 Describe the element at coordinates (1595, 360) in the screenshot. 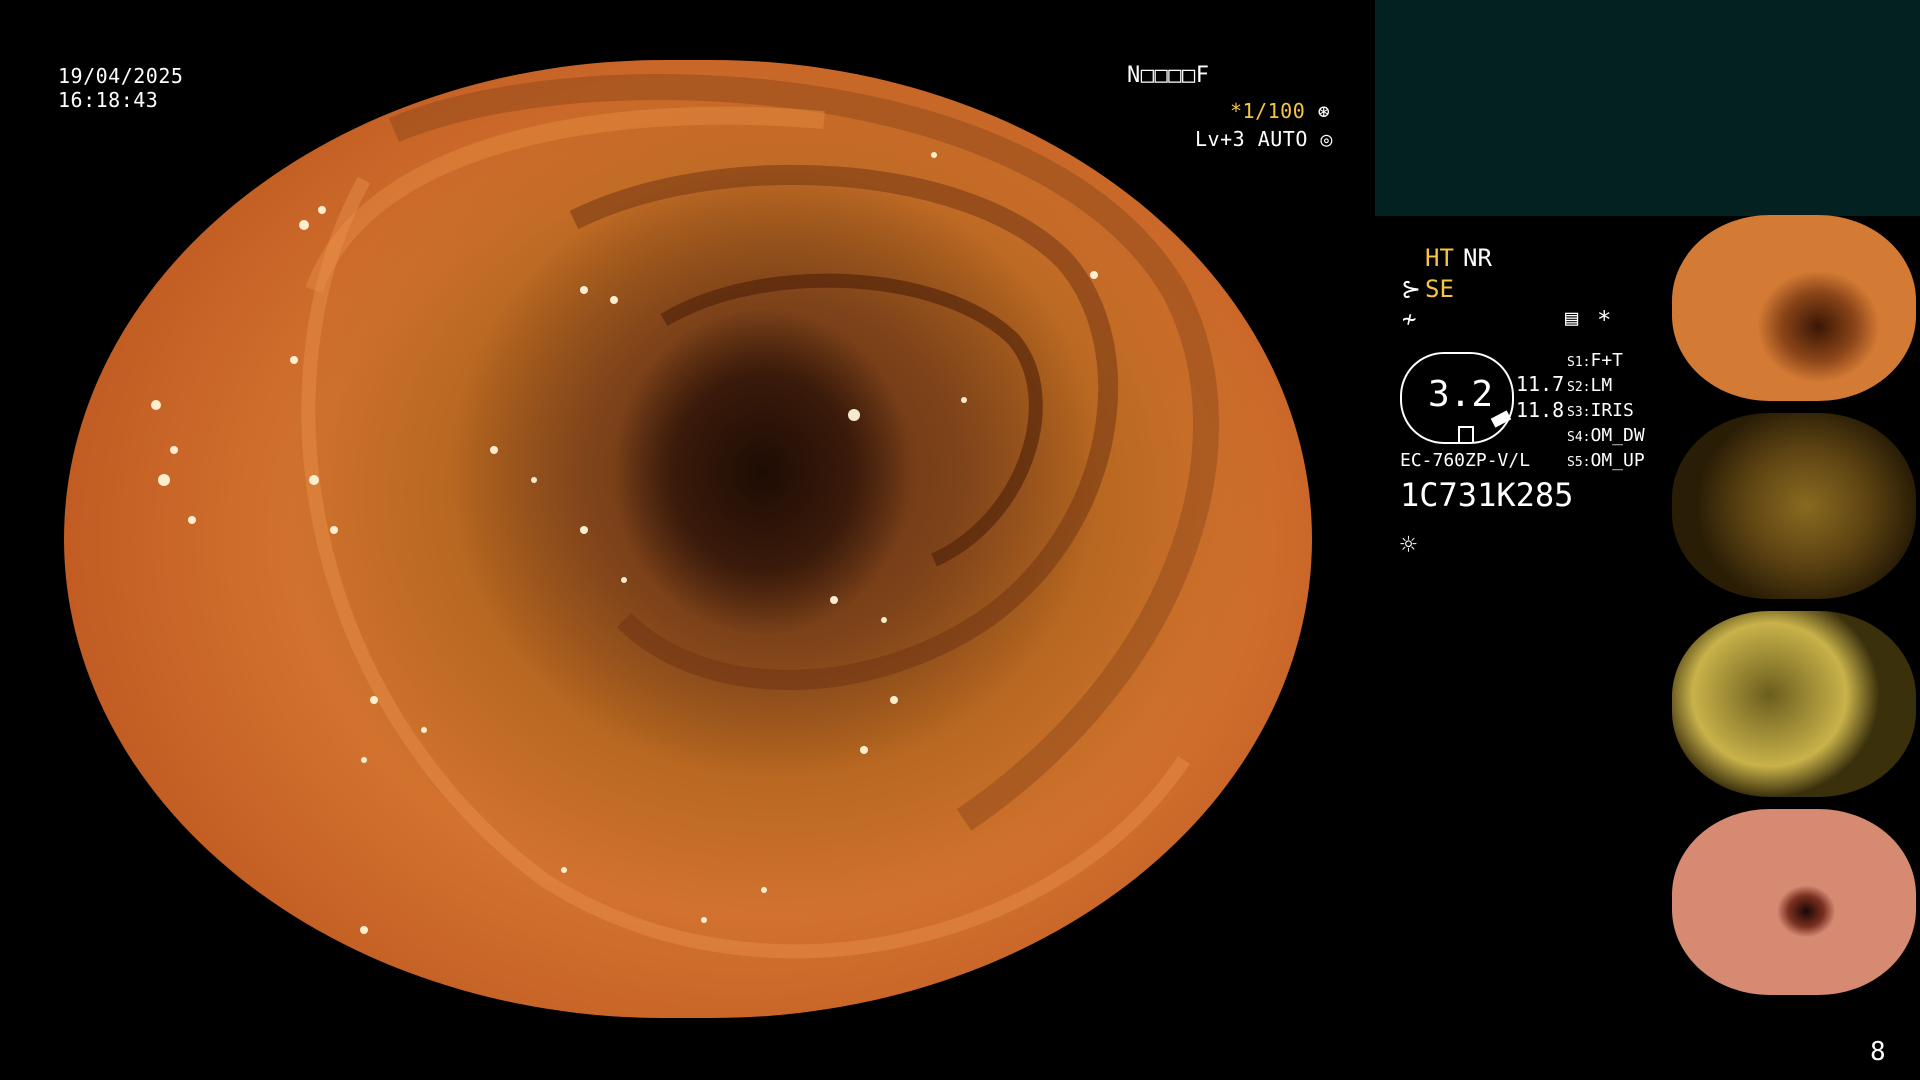

I see `switch-row: S1:F+T` at that location.